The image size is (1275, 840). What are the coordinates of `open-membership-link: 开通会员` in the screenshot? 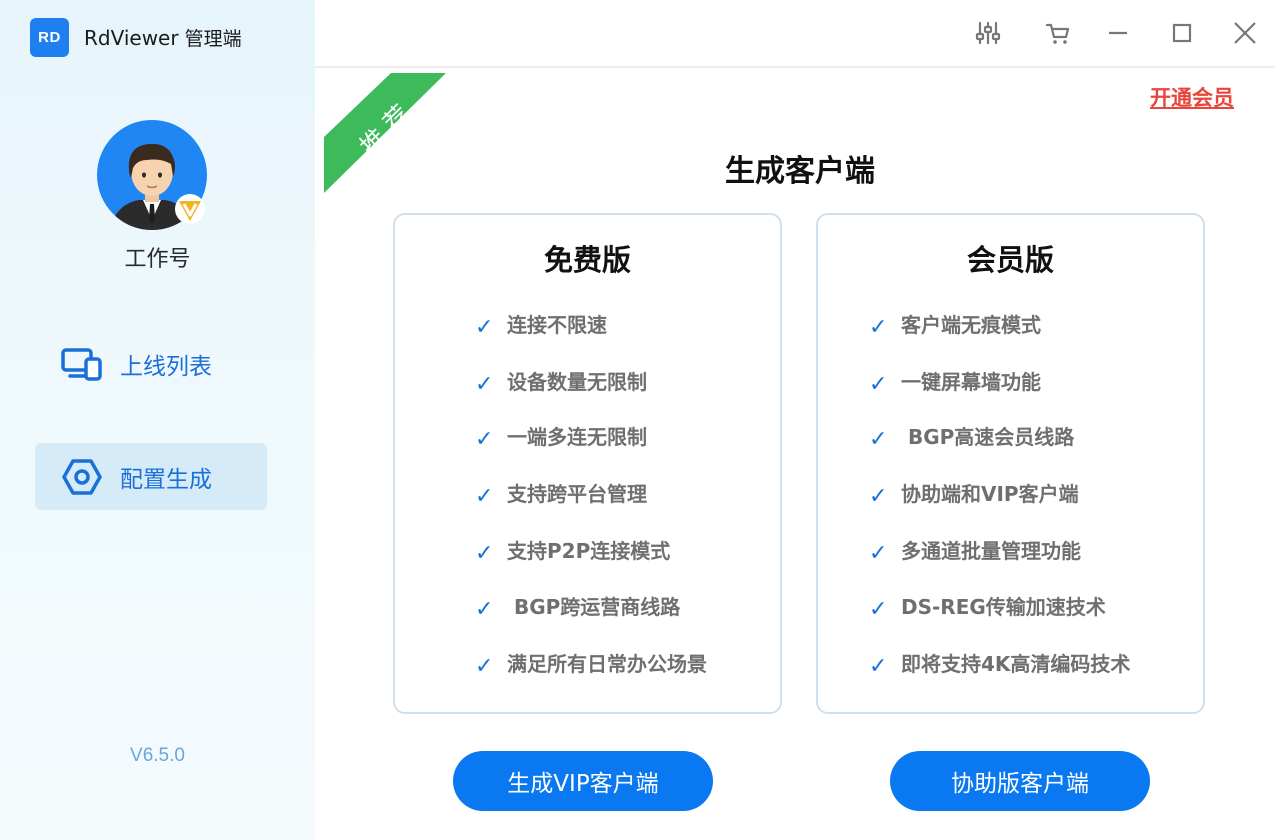 It's located at (1192, 97).